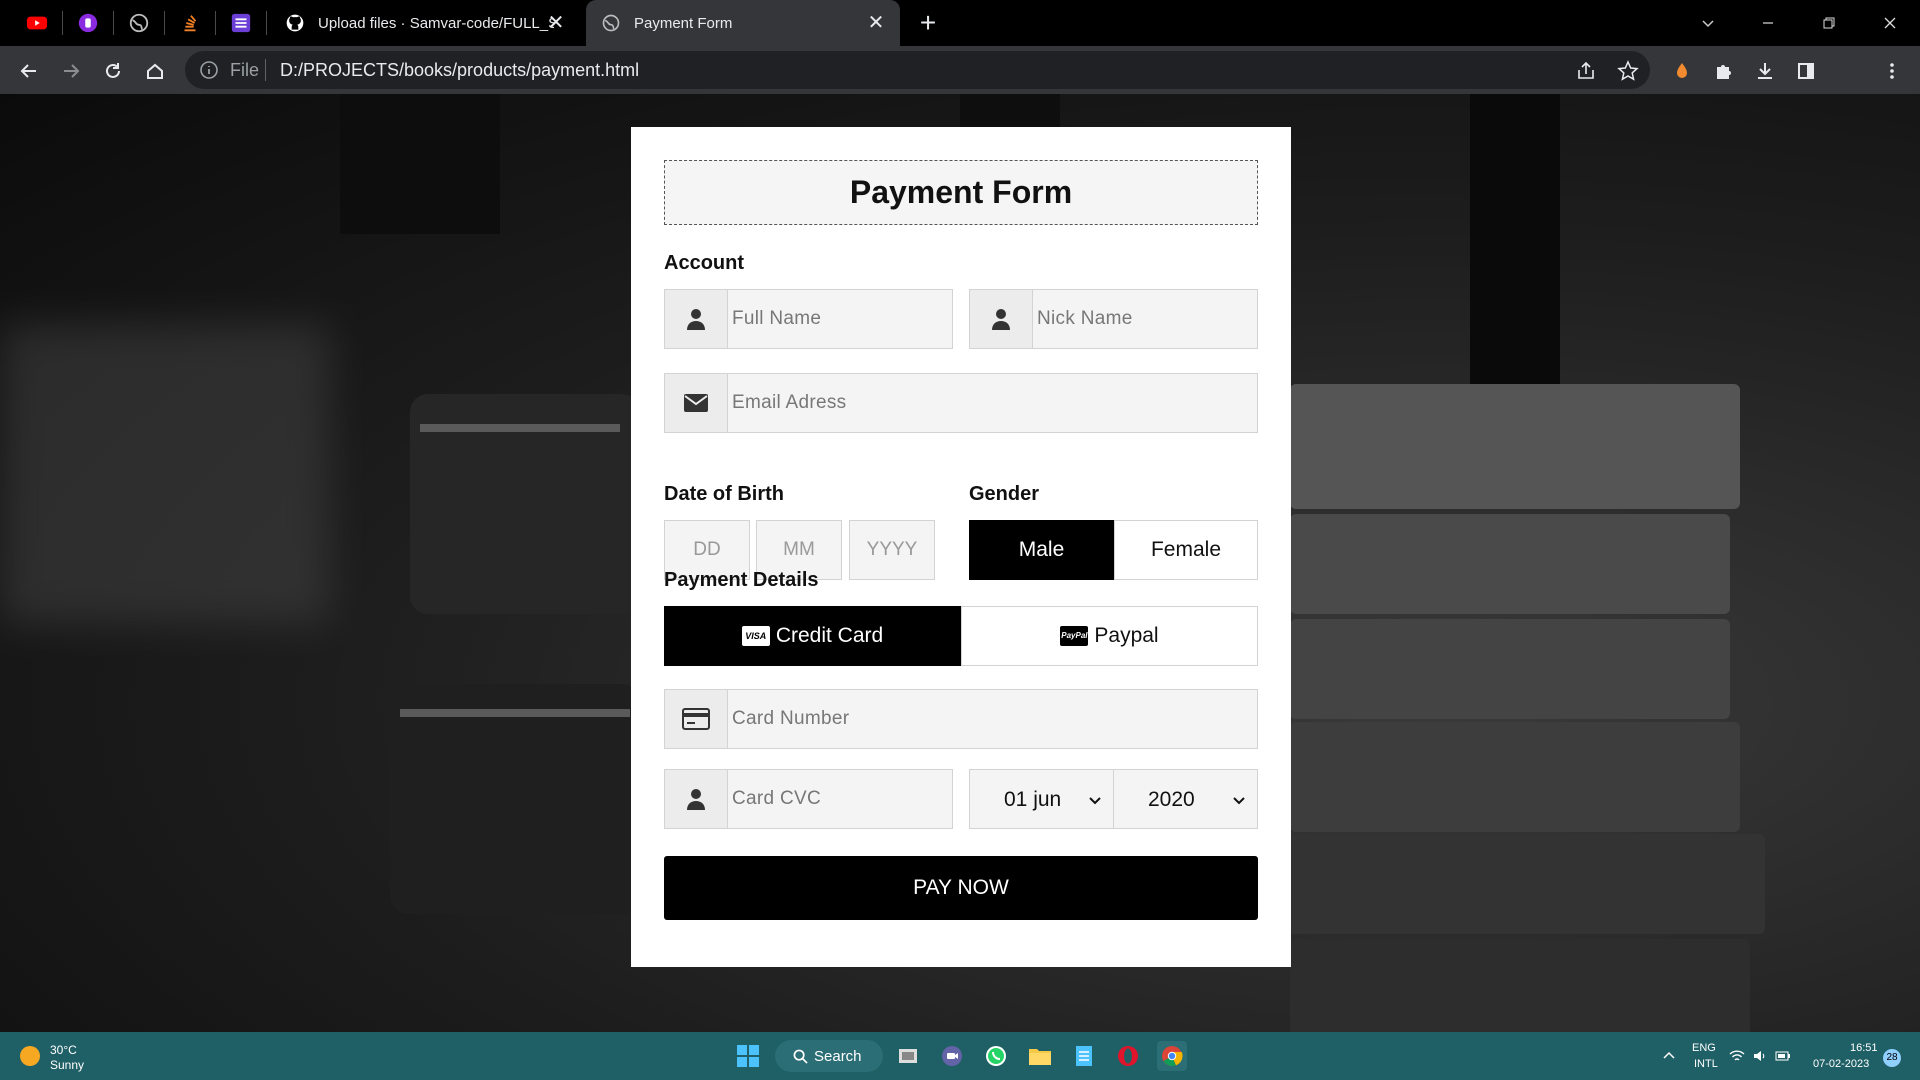  Describe the element at coordinates (1041, 550) in the screenshot. I see `gender-male-option: Male` at that location.